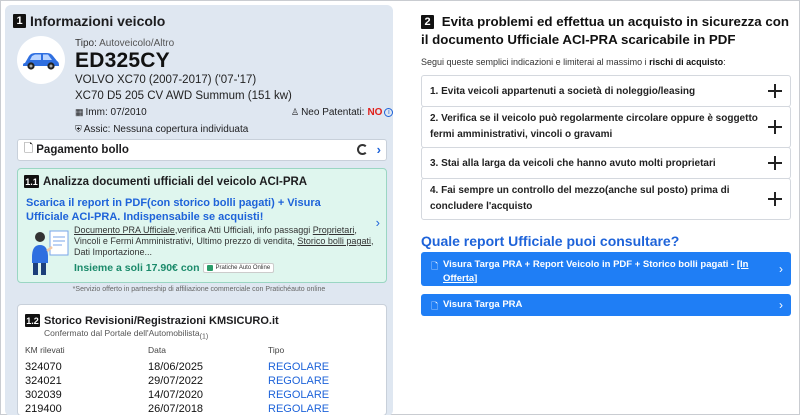  What do you see at coordinates (137, 268) in the screenshot?
I see `price-text: Insieme a soli 17.90€ con` at bounding box center [137, 268].